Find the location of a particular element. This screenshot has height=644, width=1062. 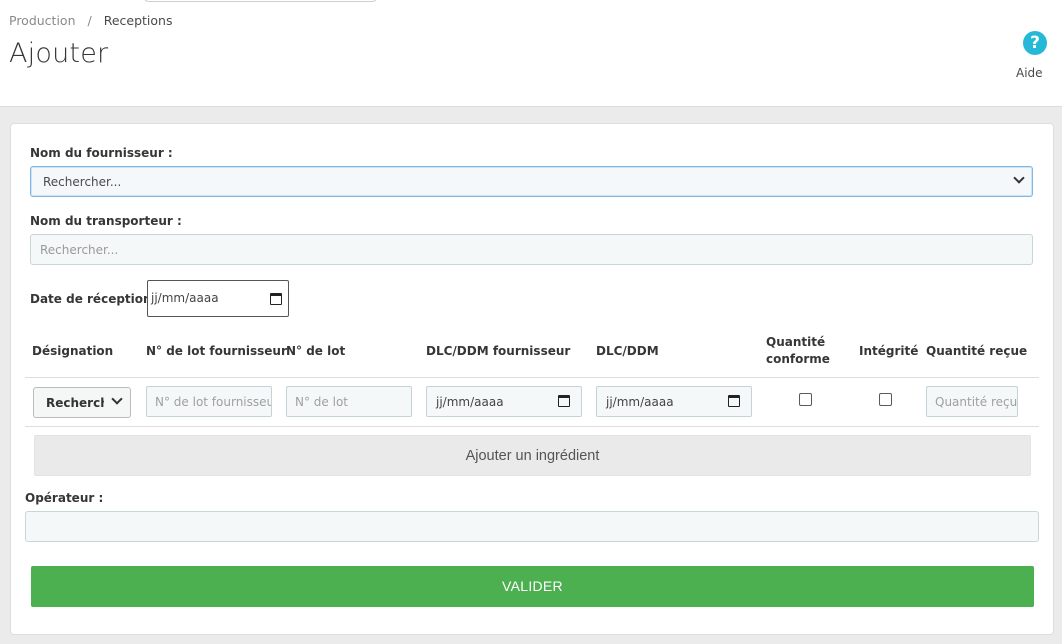

breadcrumb: Production / Receptions is located at coordinates (90, 20).